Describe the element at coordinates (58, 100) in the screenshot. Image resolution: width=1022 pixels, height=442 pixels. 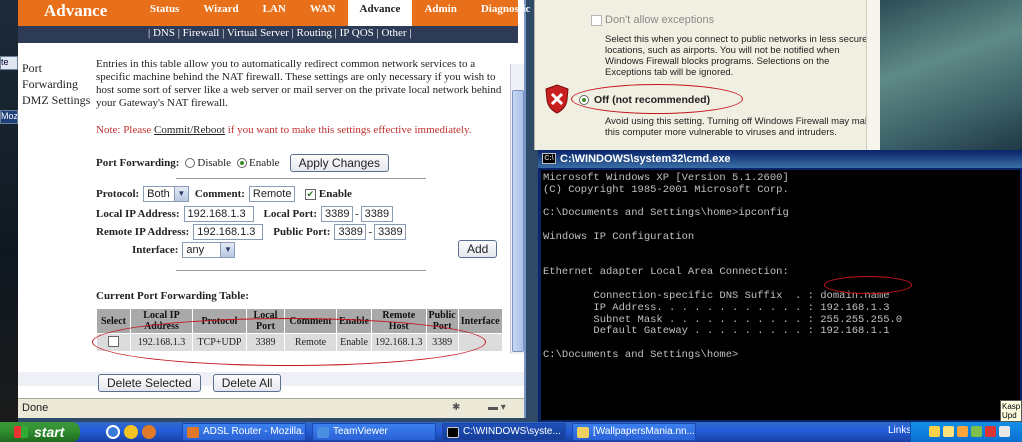
I see `side-item-dmz: DMZ Settings` at that location.